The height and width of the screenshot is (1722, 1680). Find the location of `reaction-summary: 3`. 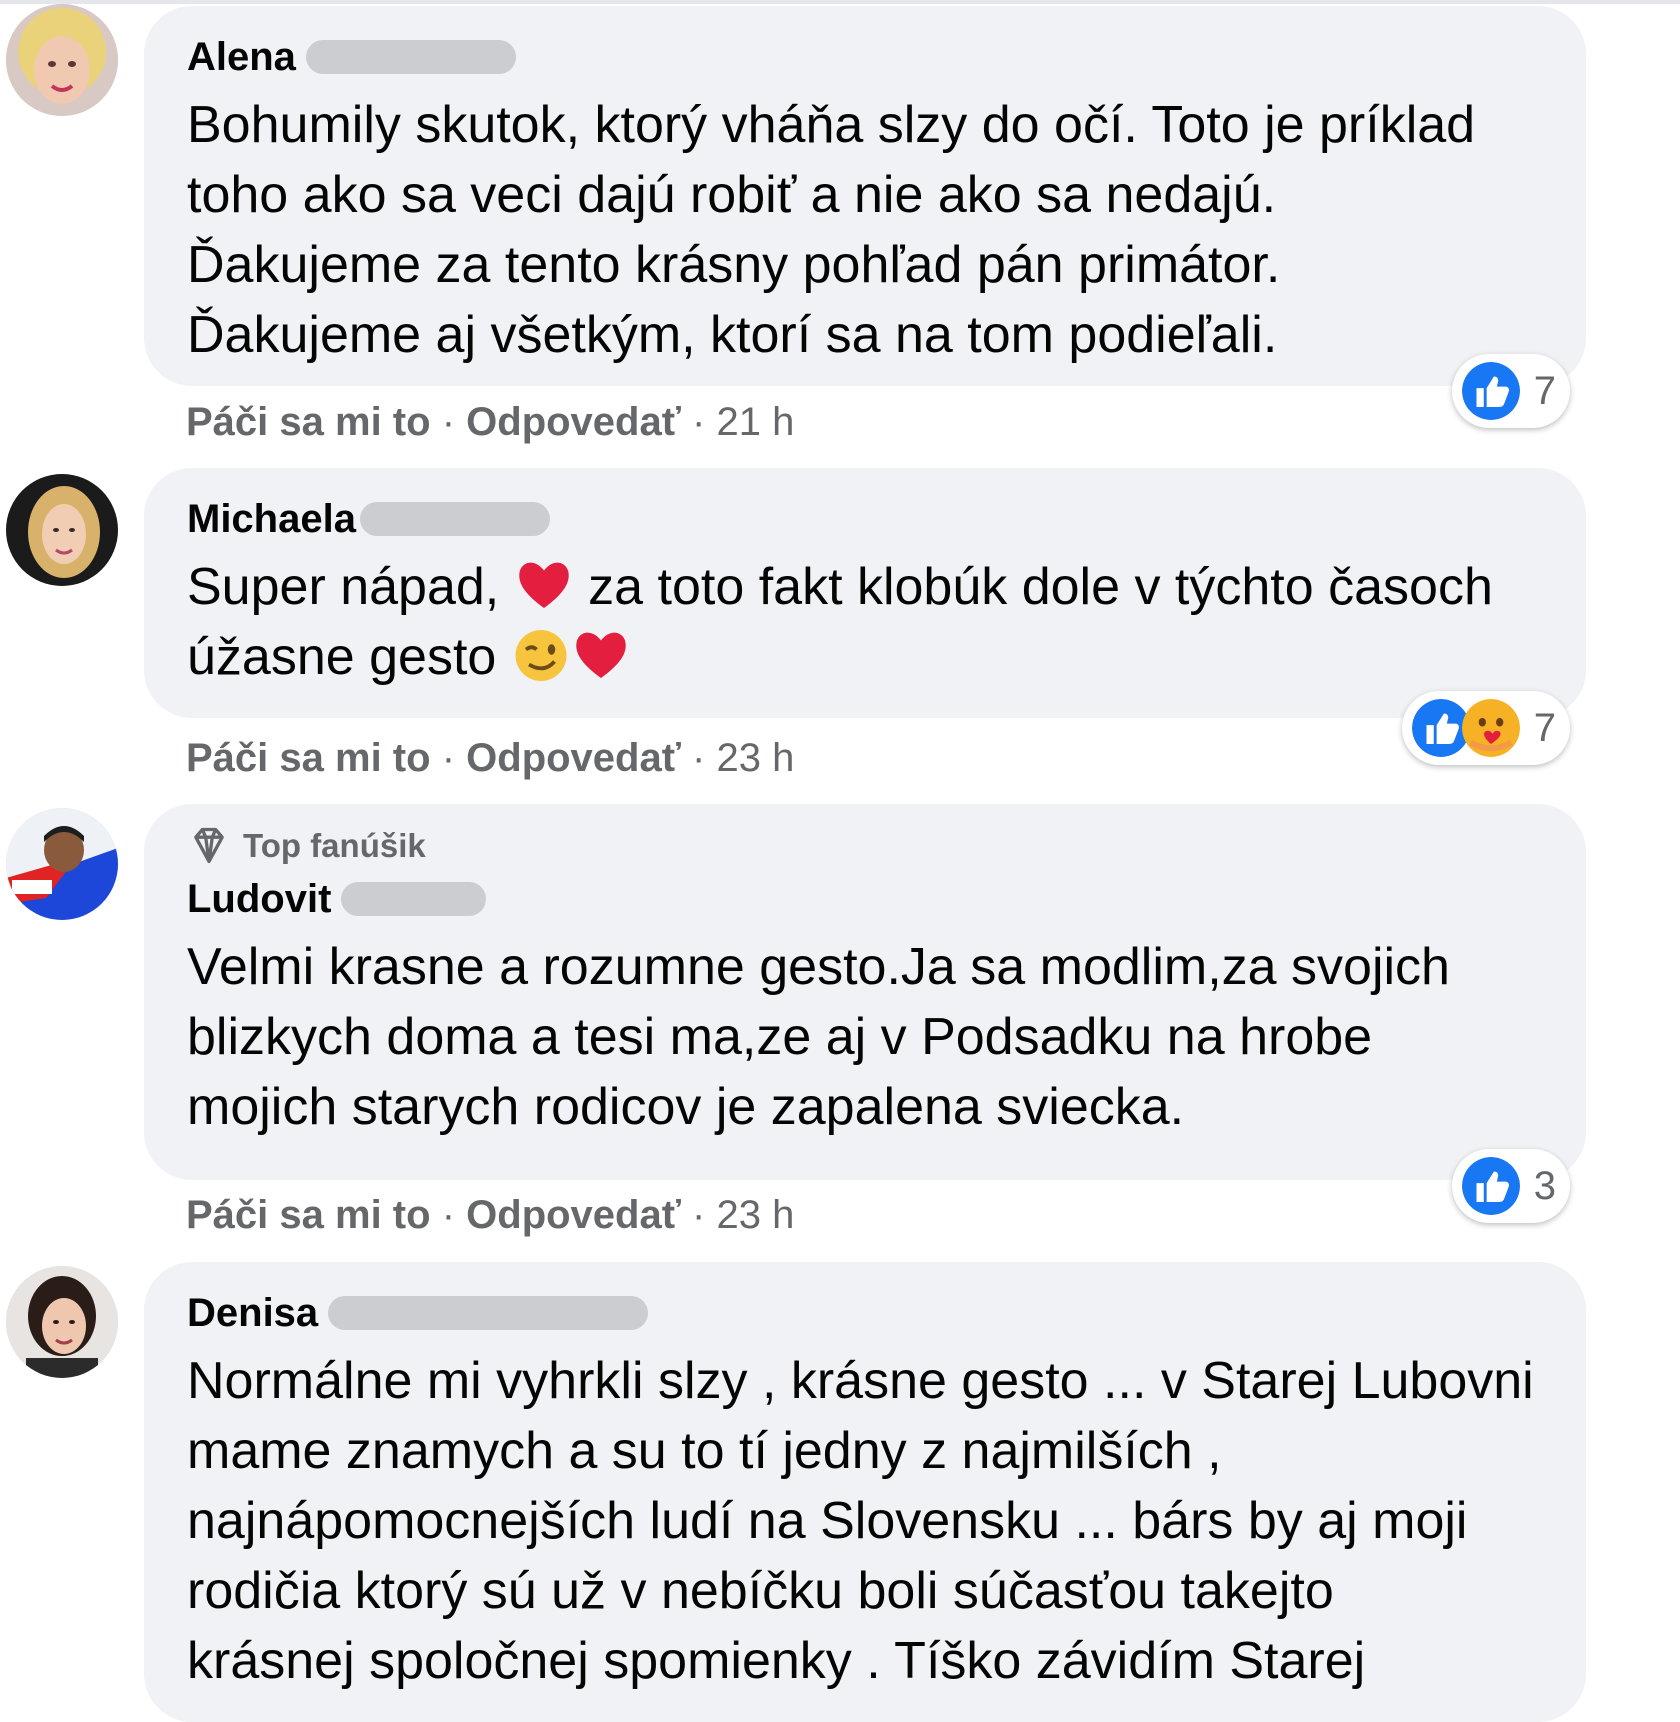

reaction-summary: 3 is located at coordinates (1510, 1186).